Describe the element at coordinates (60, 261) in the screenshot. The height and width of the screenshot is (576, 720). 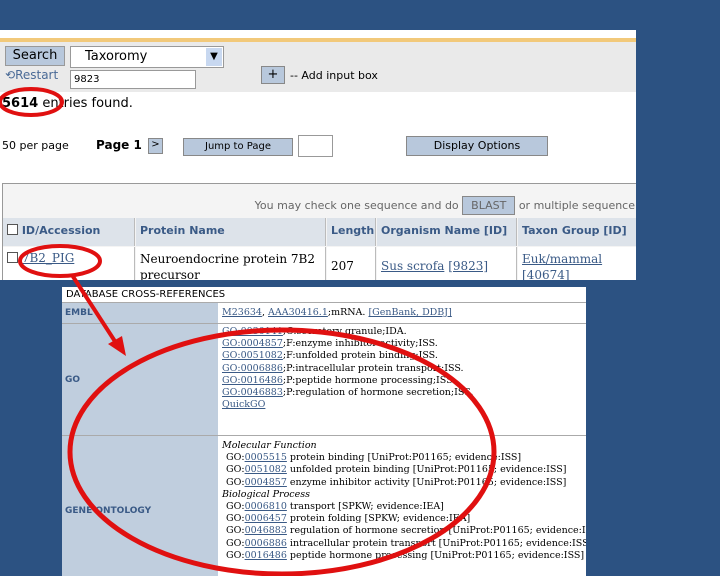
I see `accession-highlight-ellipse` at that location.